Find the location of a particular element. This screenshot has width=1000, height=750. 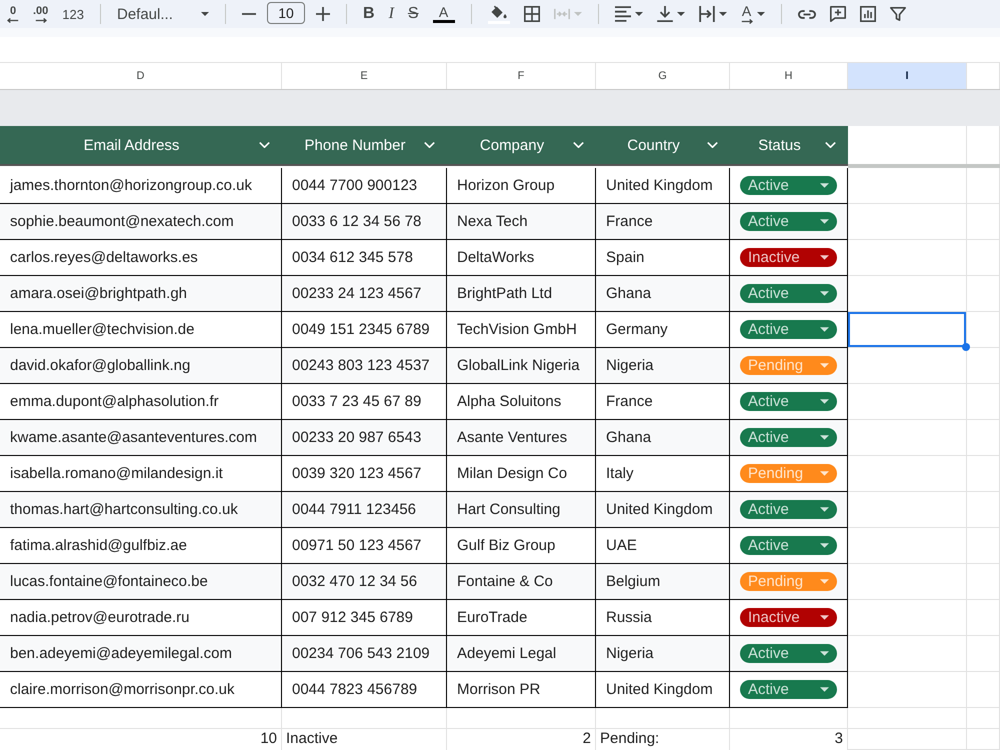

table-cell: 0039 320 123 4567 is located at coordinates (364, 474).